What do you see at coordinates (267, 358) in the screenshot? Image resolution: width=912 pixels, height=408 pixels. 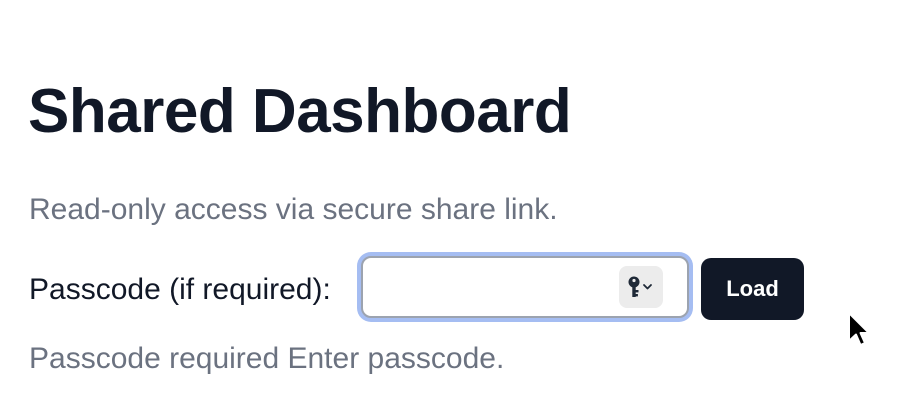 I see `status-message: Passcode required Enter passcode.` at bounding box center [267, 358].